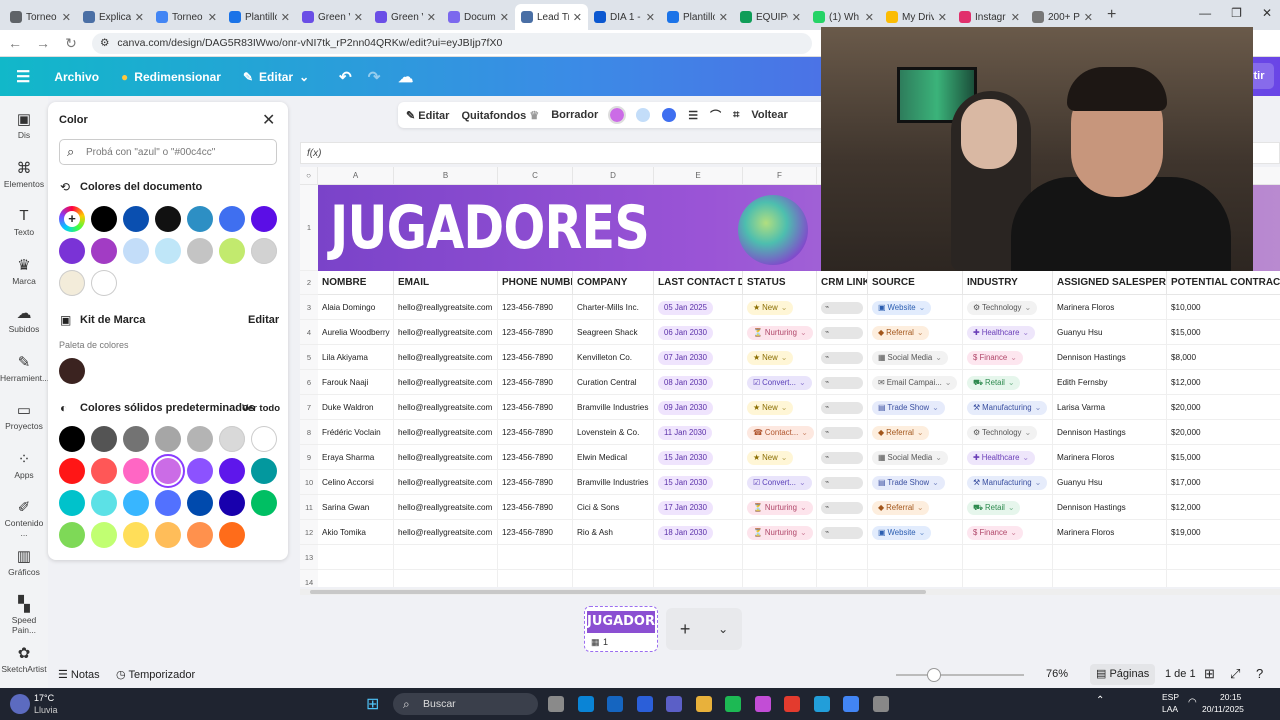 Image resolution: width=1280 pixels, height=720 pixels. What do you see at coordinates (356, 507) in the screenshot?
I see `table-cell: Sarina Gwan` at bounding box center [356, 507].